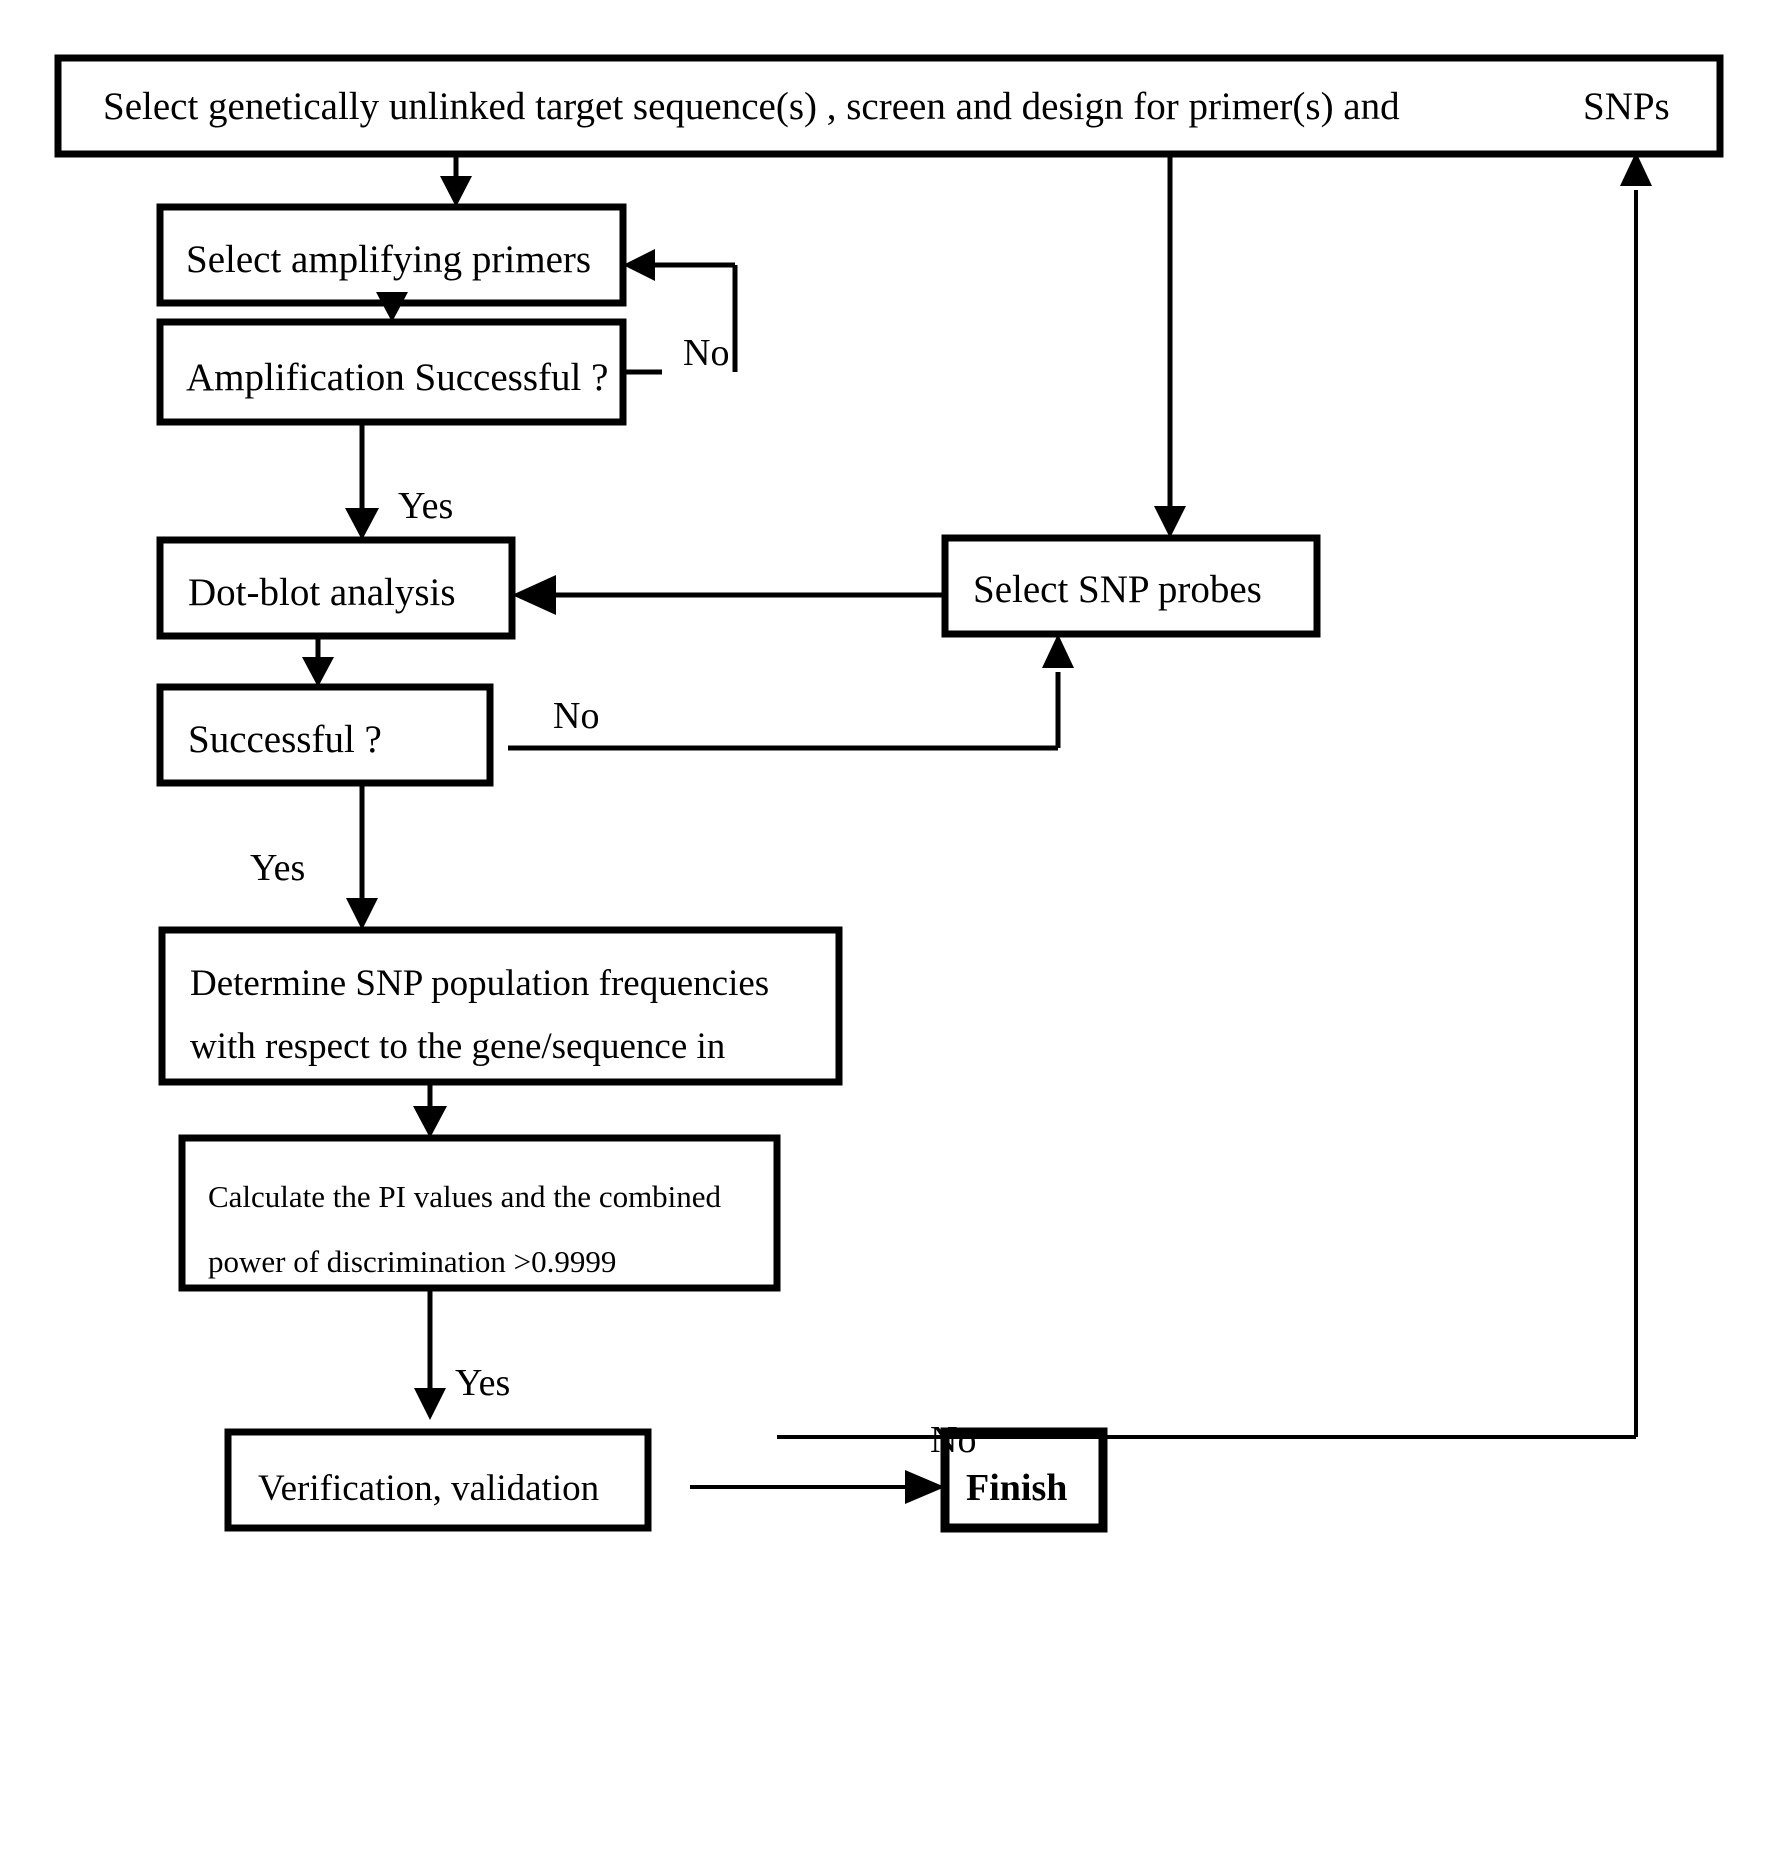 The height and width of the screenshot is (1852, 1782). I want to click on node-start-label-snps: SNPs, so click(1626, 106).